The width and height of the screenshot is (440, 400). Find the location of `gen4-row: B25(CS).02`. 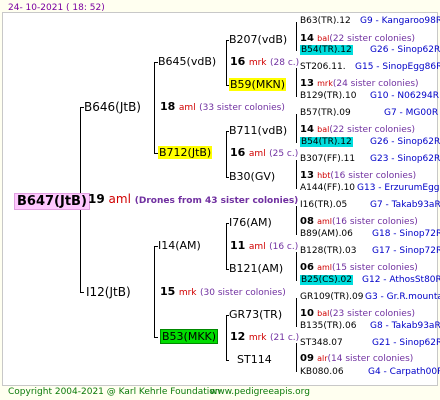

gen4-row: B25(CS).02 is located at coordinates (326, 280).